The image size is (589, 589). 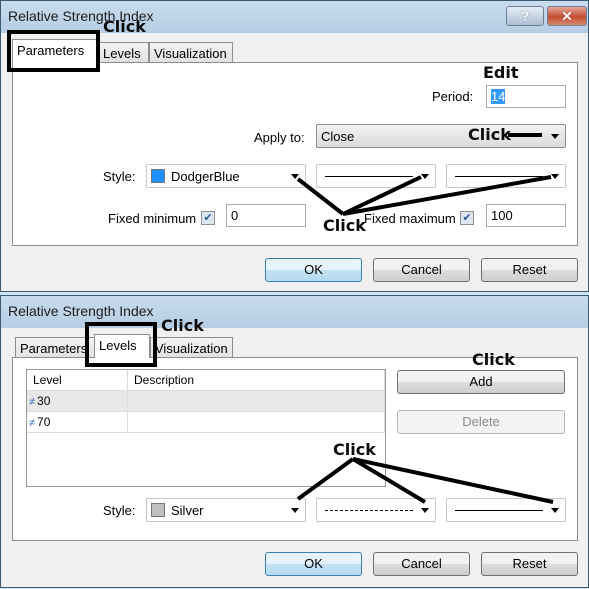 I want to click on tab-levels: Levels, so click(x=123, y=52).